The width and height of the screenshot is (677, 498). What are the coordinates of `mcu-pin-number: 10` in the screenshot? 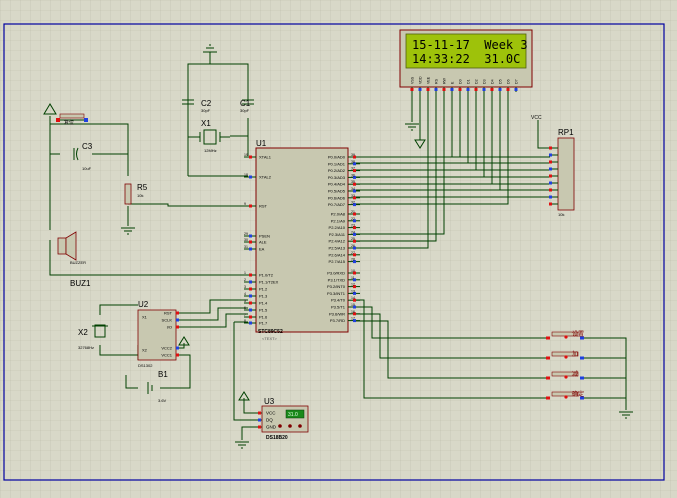 It's located at (353, 271).